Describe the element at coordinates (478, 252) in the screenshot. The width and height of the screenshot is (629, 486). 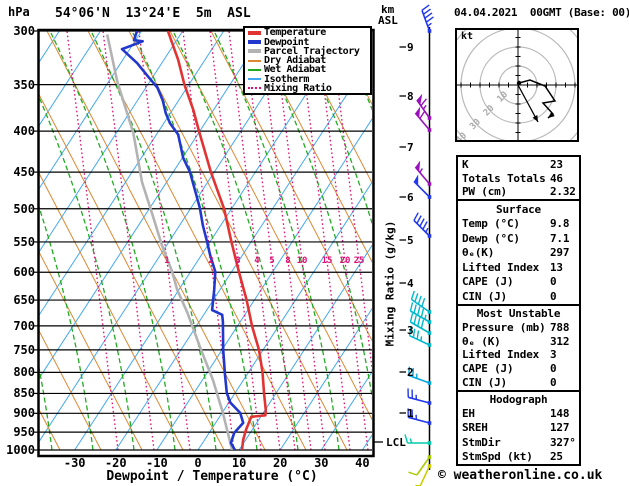
I see `row-label: θₑ(K)` at that location.